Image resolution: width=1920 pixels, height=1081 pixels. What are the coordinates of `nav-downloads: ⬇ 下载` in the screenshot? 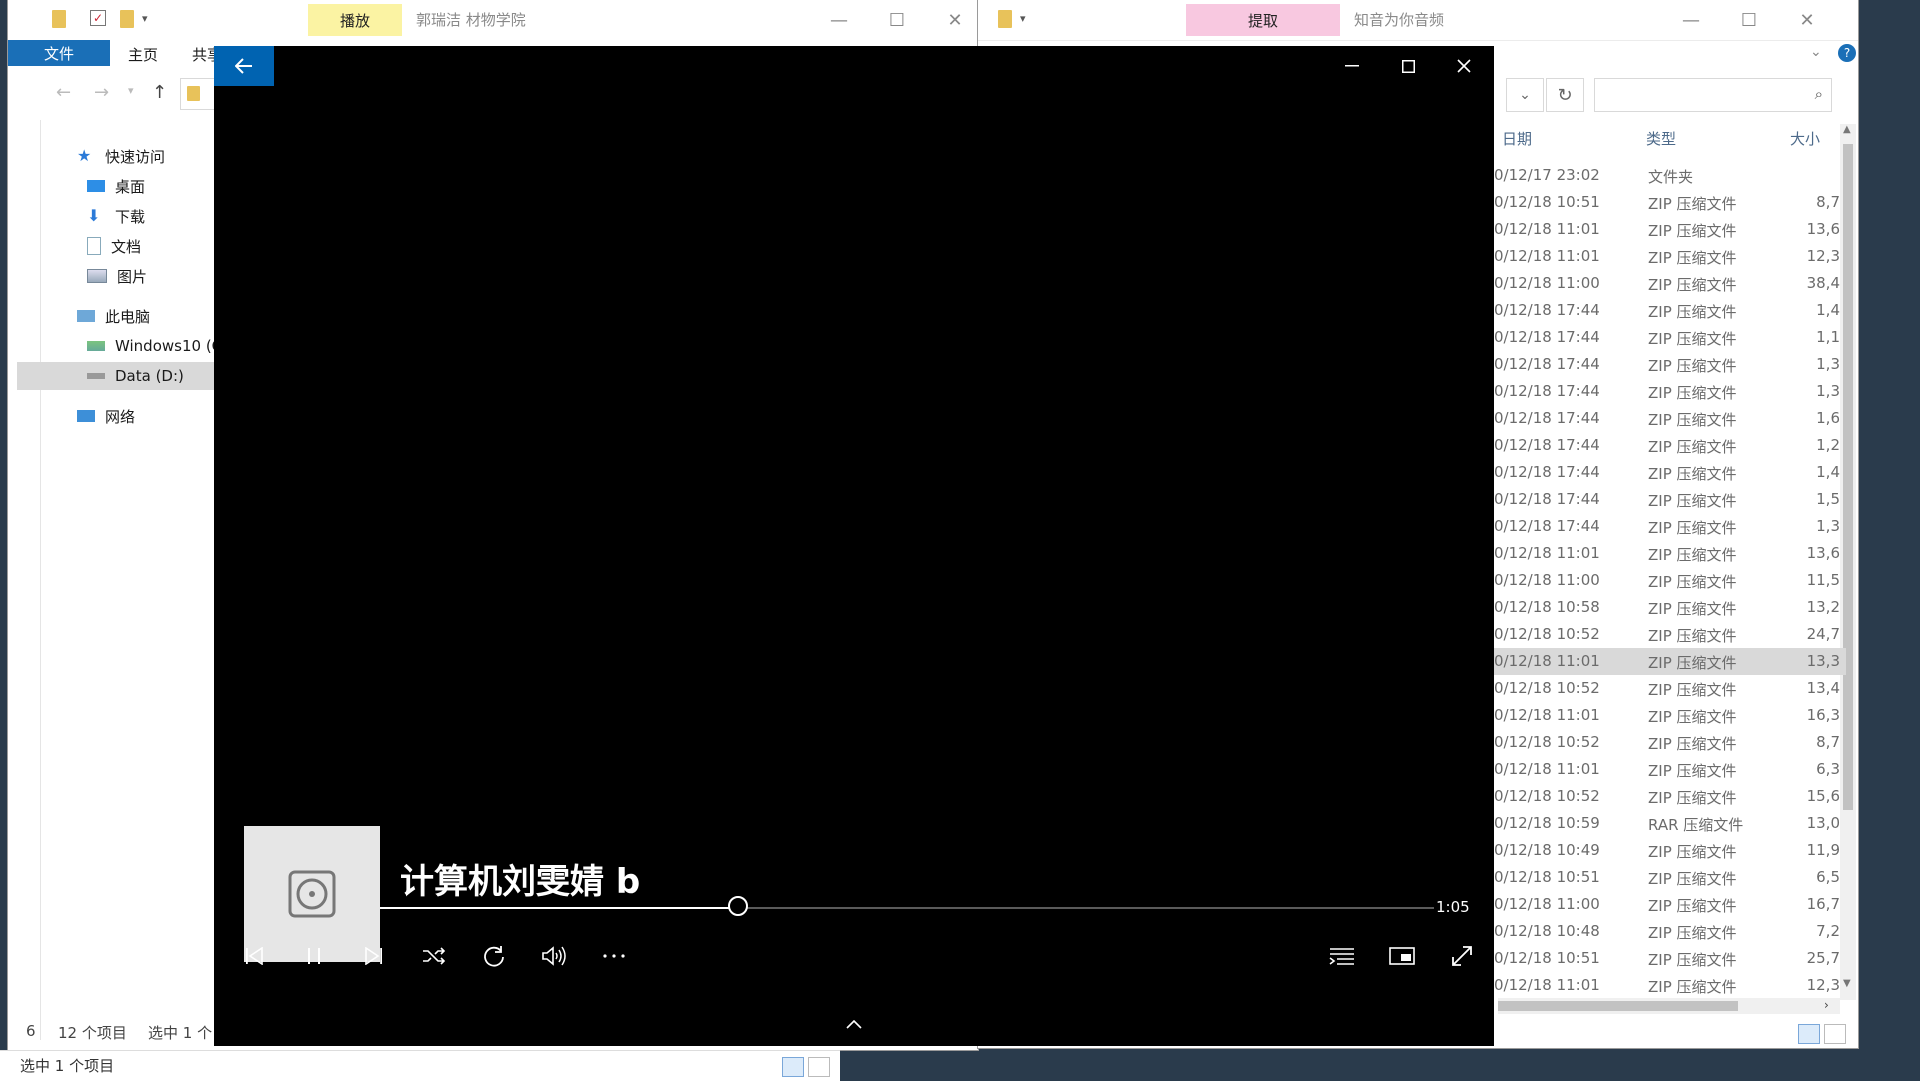 It's located at (116, 216).